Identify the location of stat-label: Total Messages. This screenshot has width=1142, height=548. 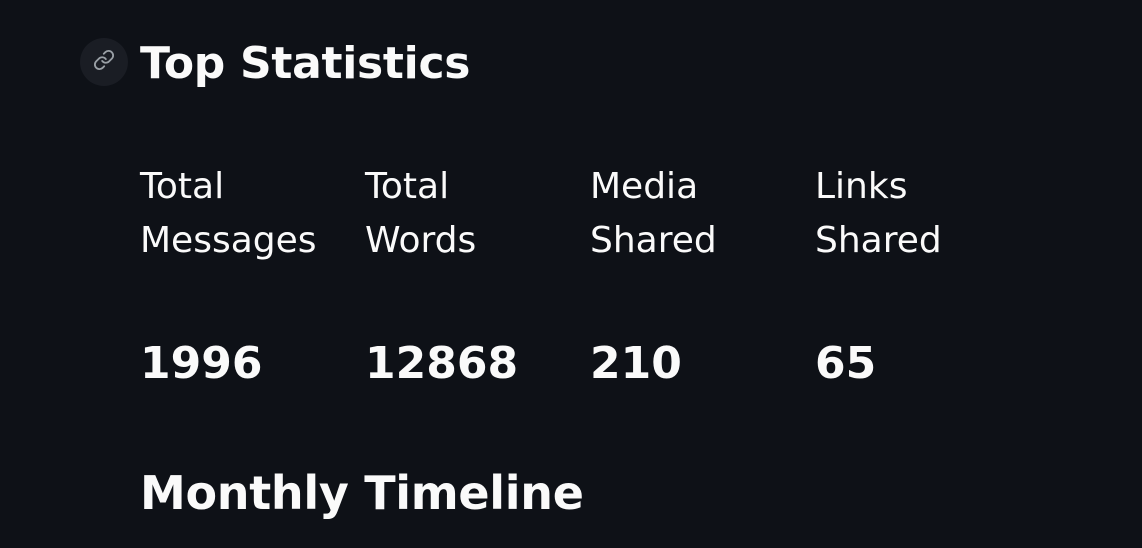
(228, 213).